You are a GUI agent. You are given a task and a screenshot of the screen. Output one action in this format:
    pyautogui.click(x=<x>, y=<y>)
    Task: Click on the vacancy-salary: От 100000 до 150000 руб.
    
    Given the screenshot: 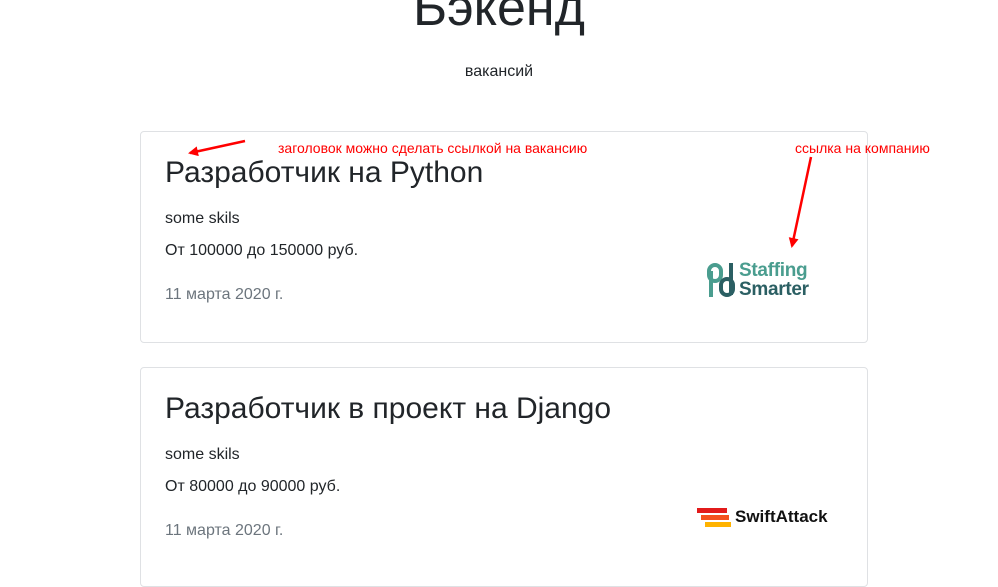 What is the action you would take?
    pyautogui.click(x=262, y=250)
    